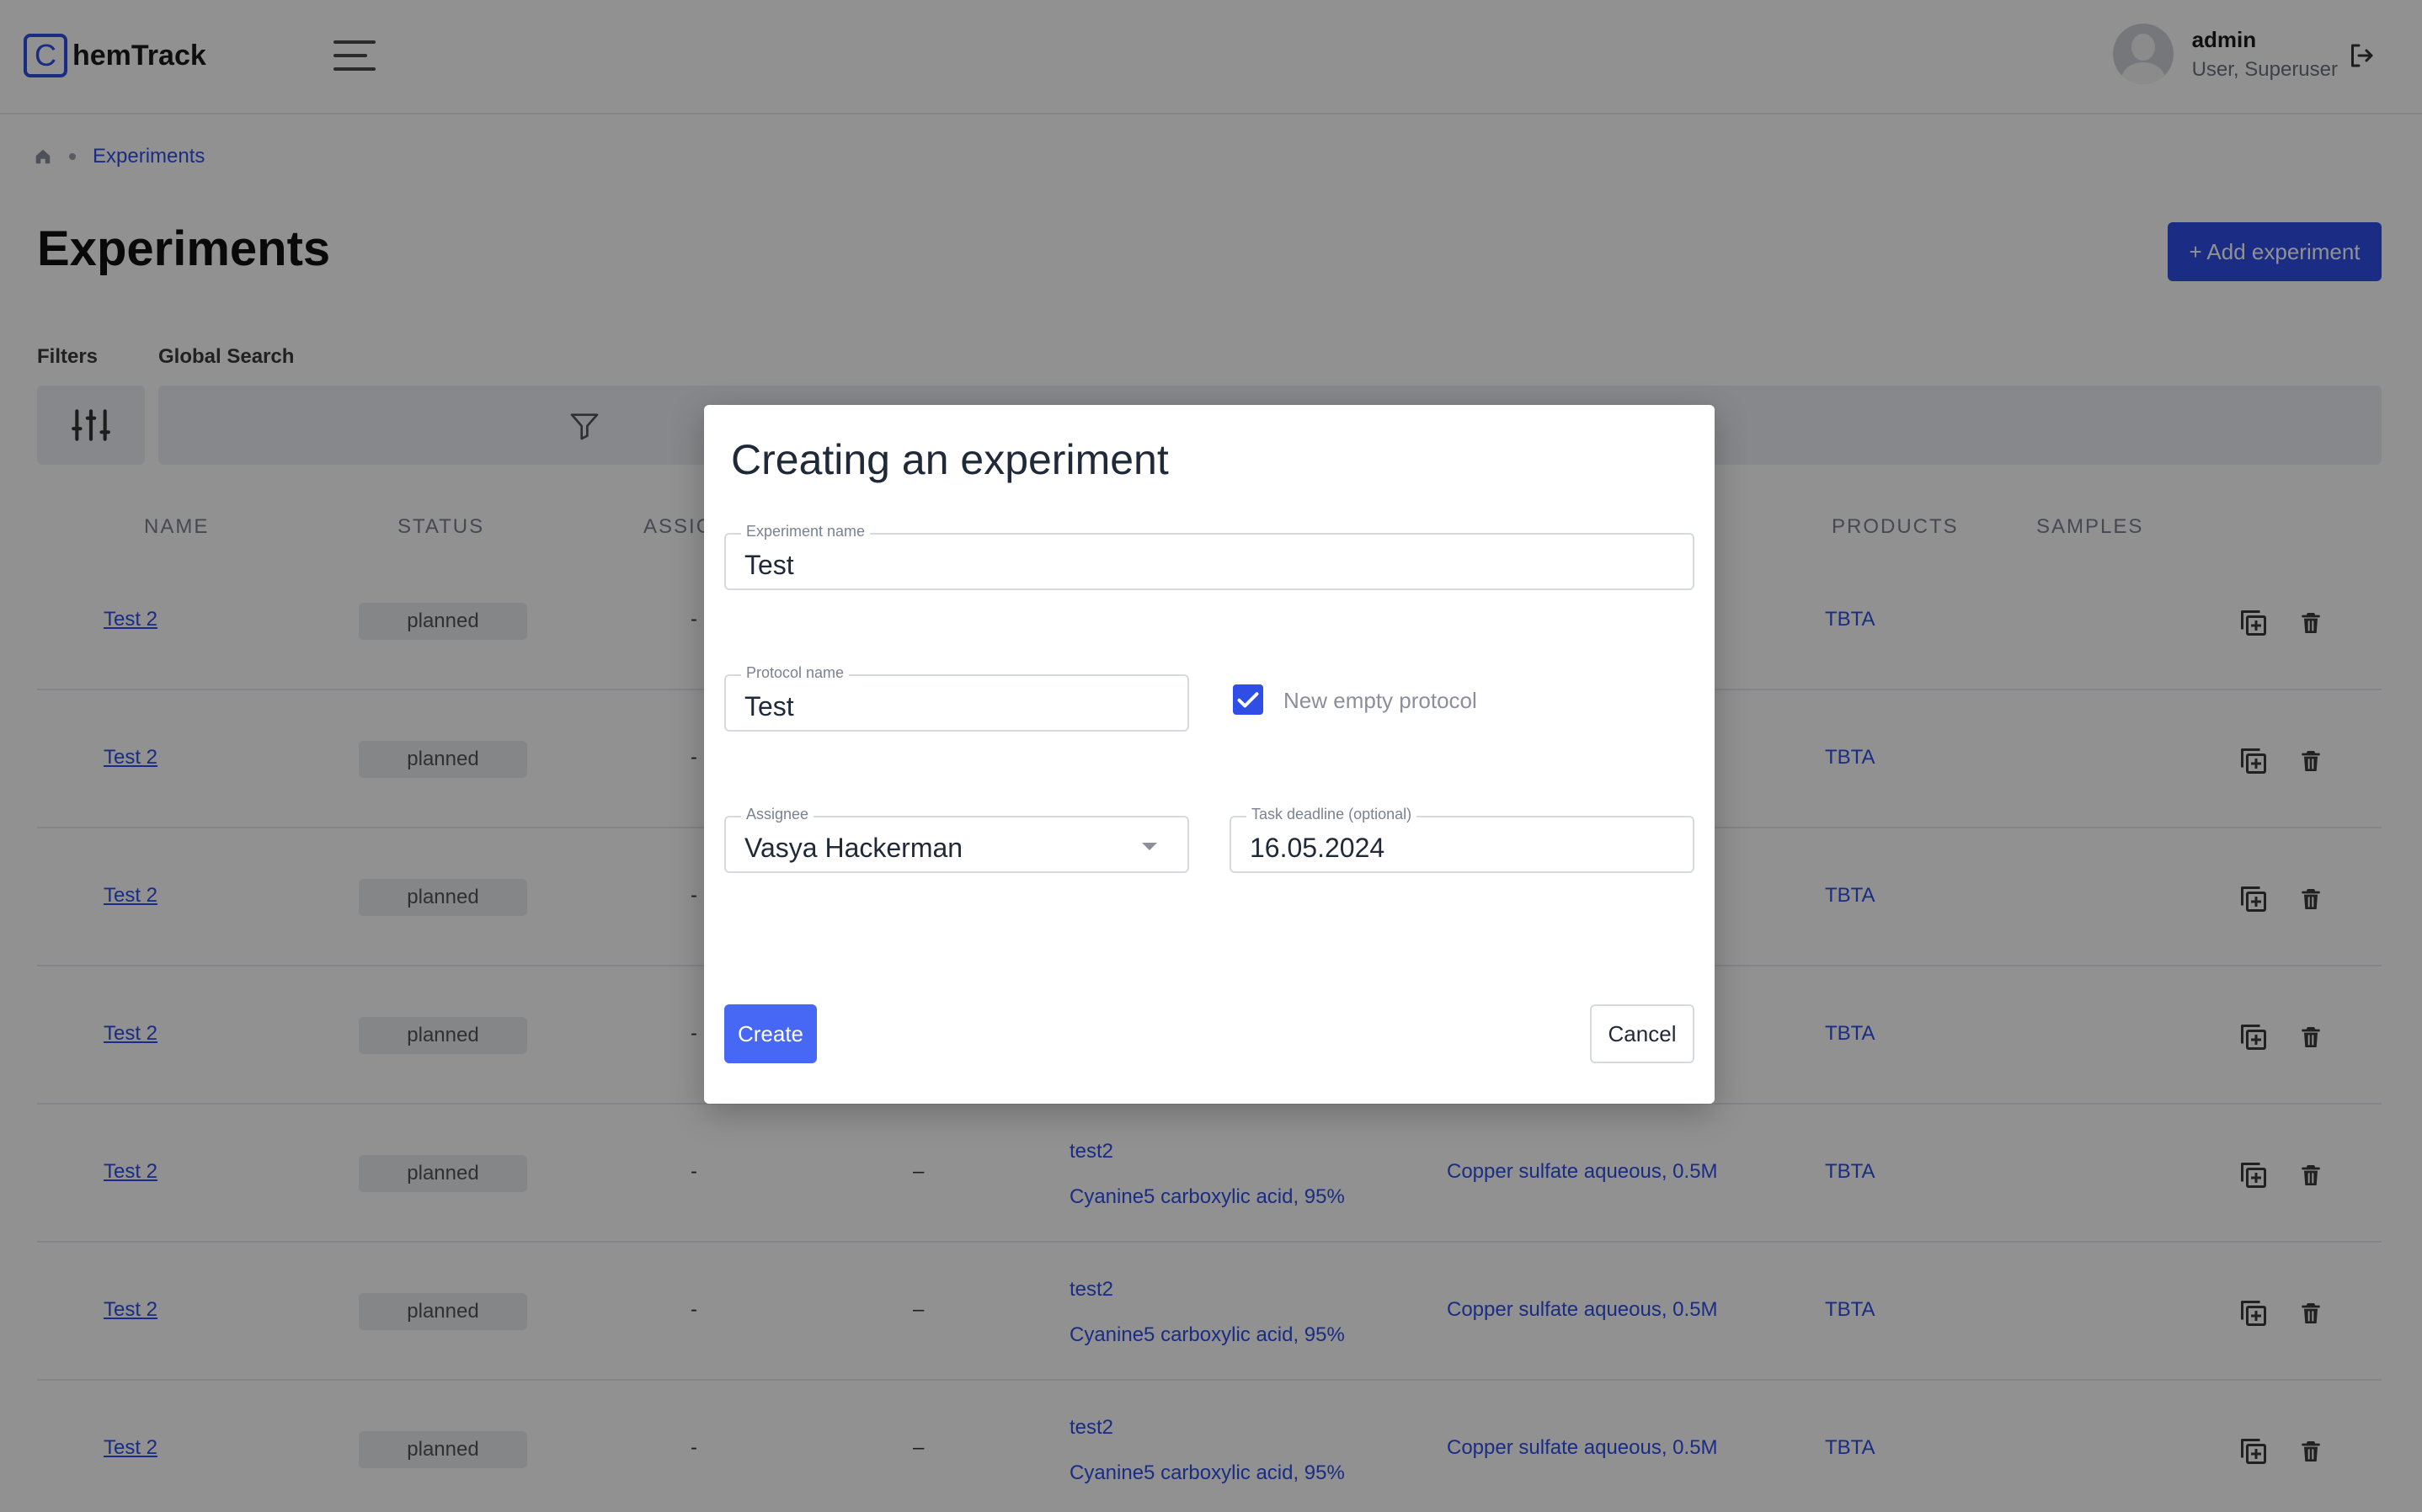 The height and width of the screenshot is (1512, 2422). I want to click on dialog-title: Creating an experiment, so click(950, 460).